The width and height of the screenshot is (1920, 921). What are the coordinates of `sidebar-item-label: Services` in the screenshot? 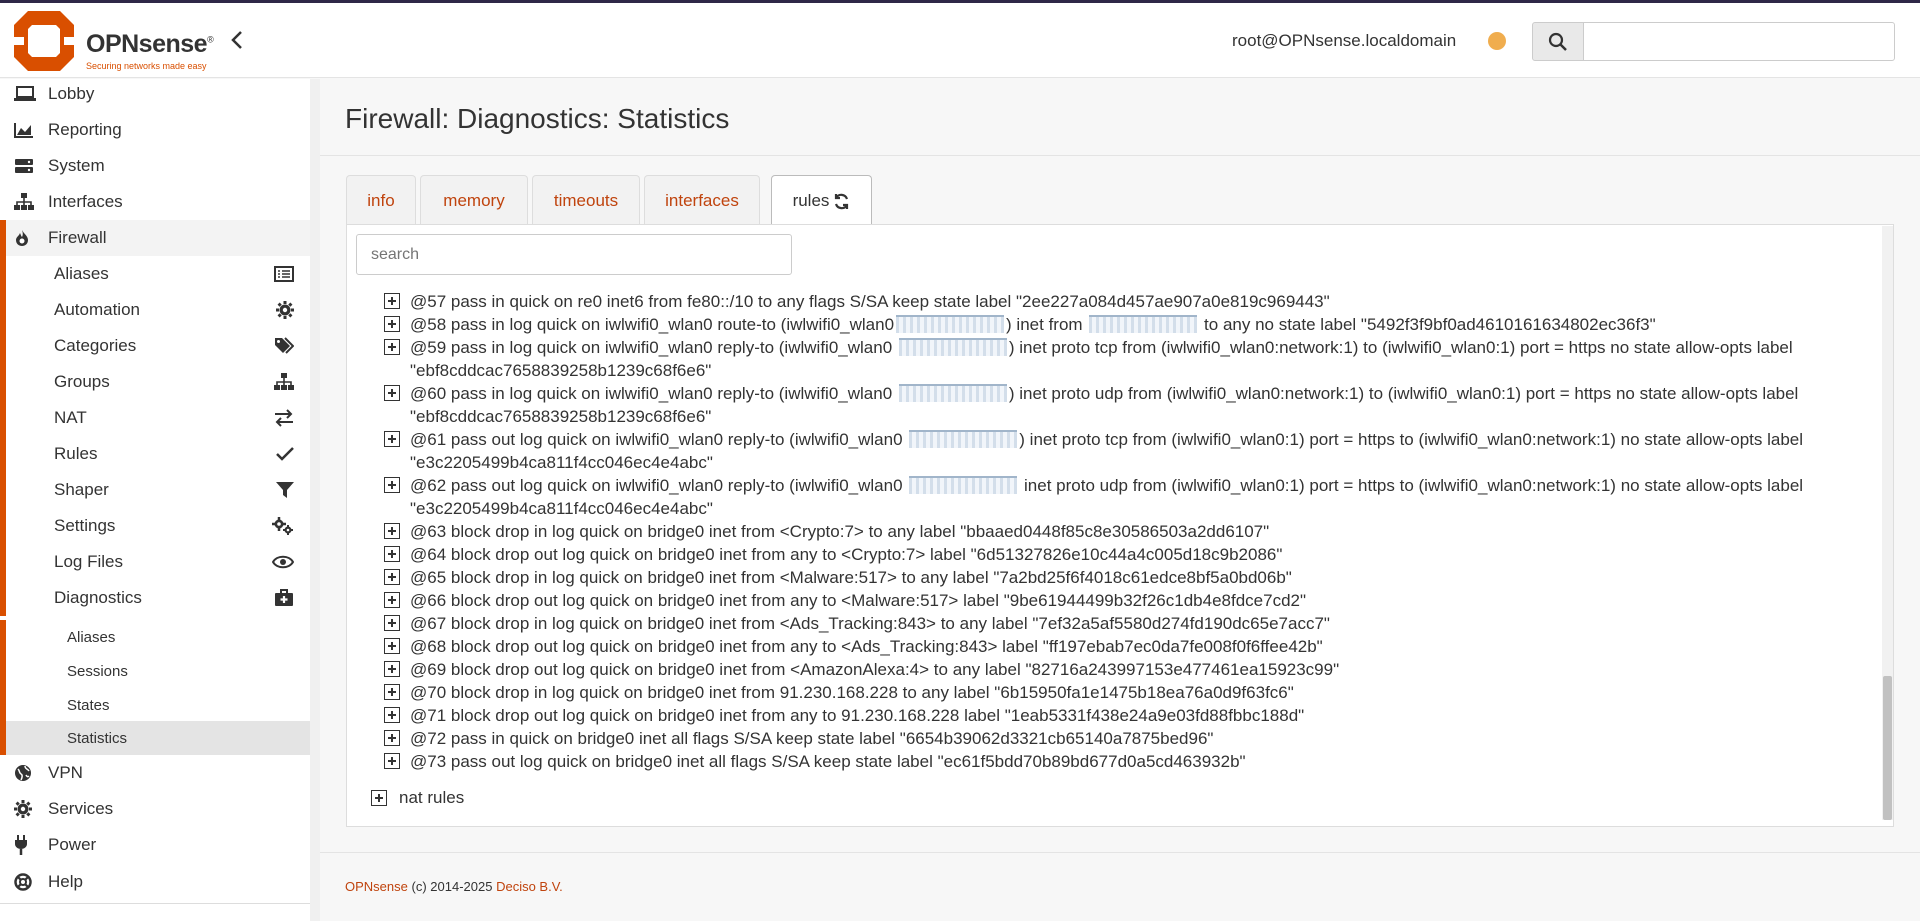 It's located at (81, 808).